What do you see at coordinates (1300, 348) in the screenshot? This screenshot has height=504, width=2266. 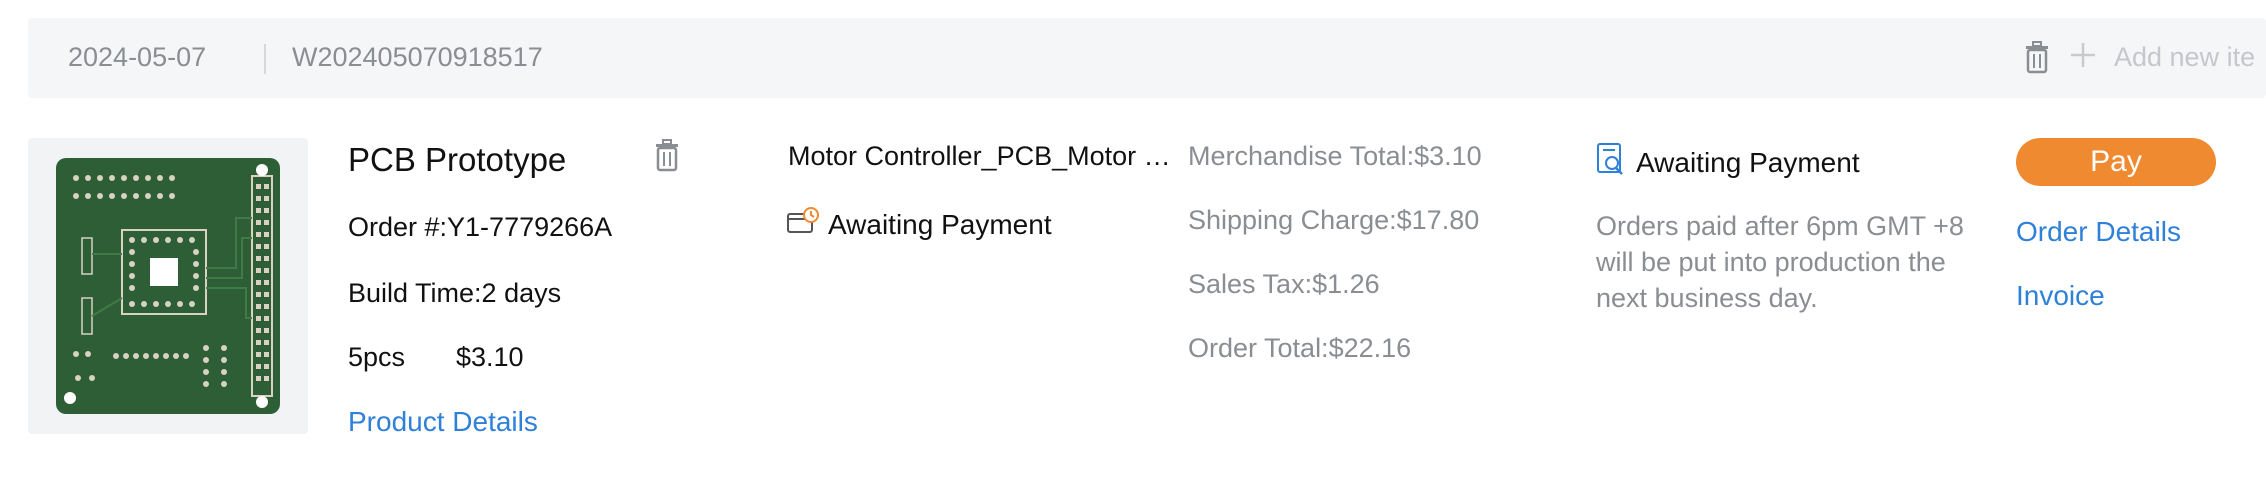 I see `order-total: Order Total:$22.16` at bounding box center [1300, 348].